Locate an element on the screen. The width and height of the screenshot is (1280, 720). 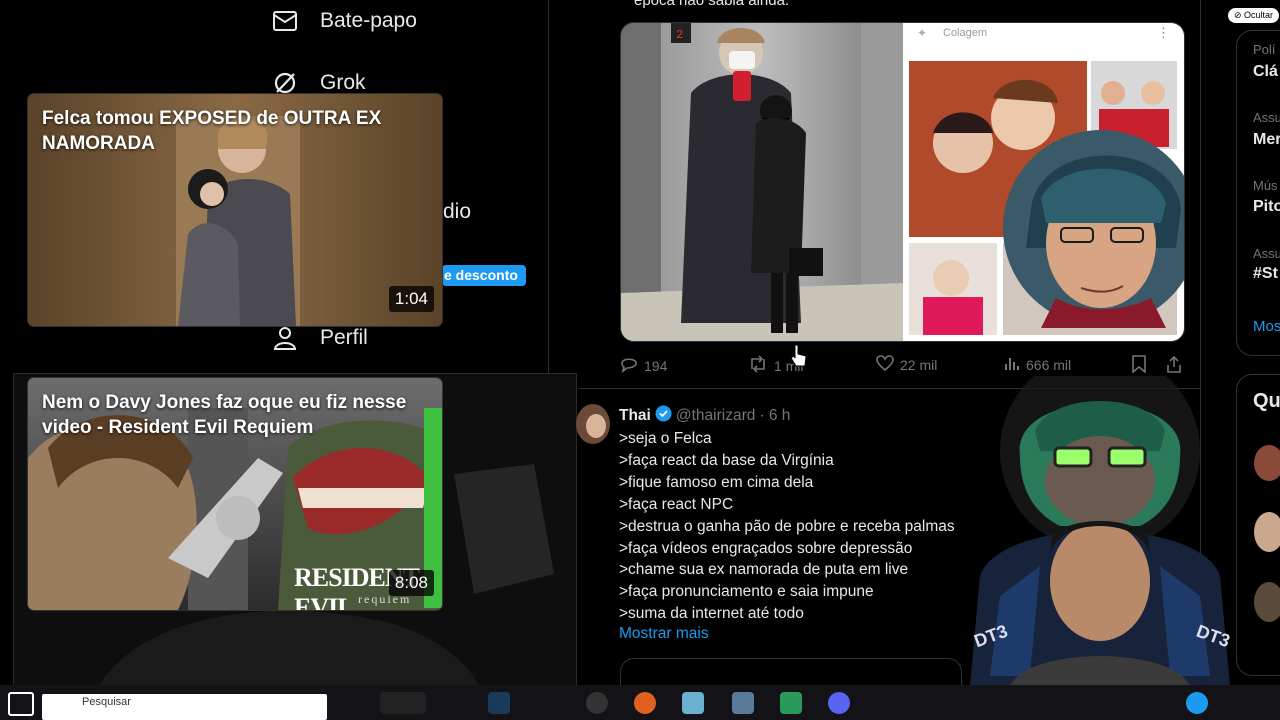
hide-label: Ocultar is located at coordinates (1259, 15).